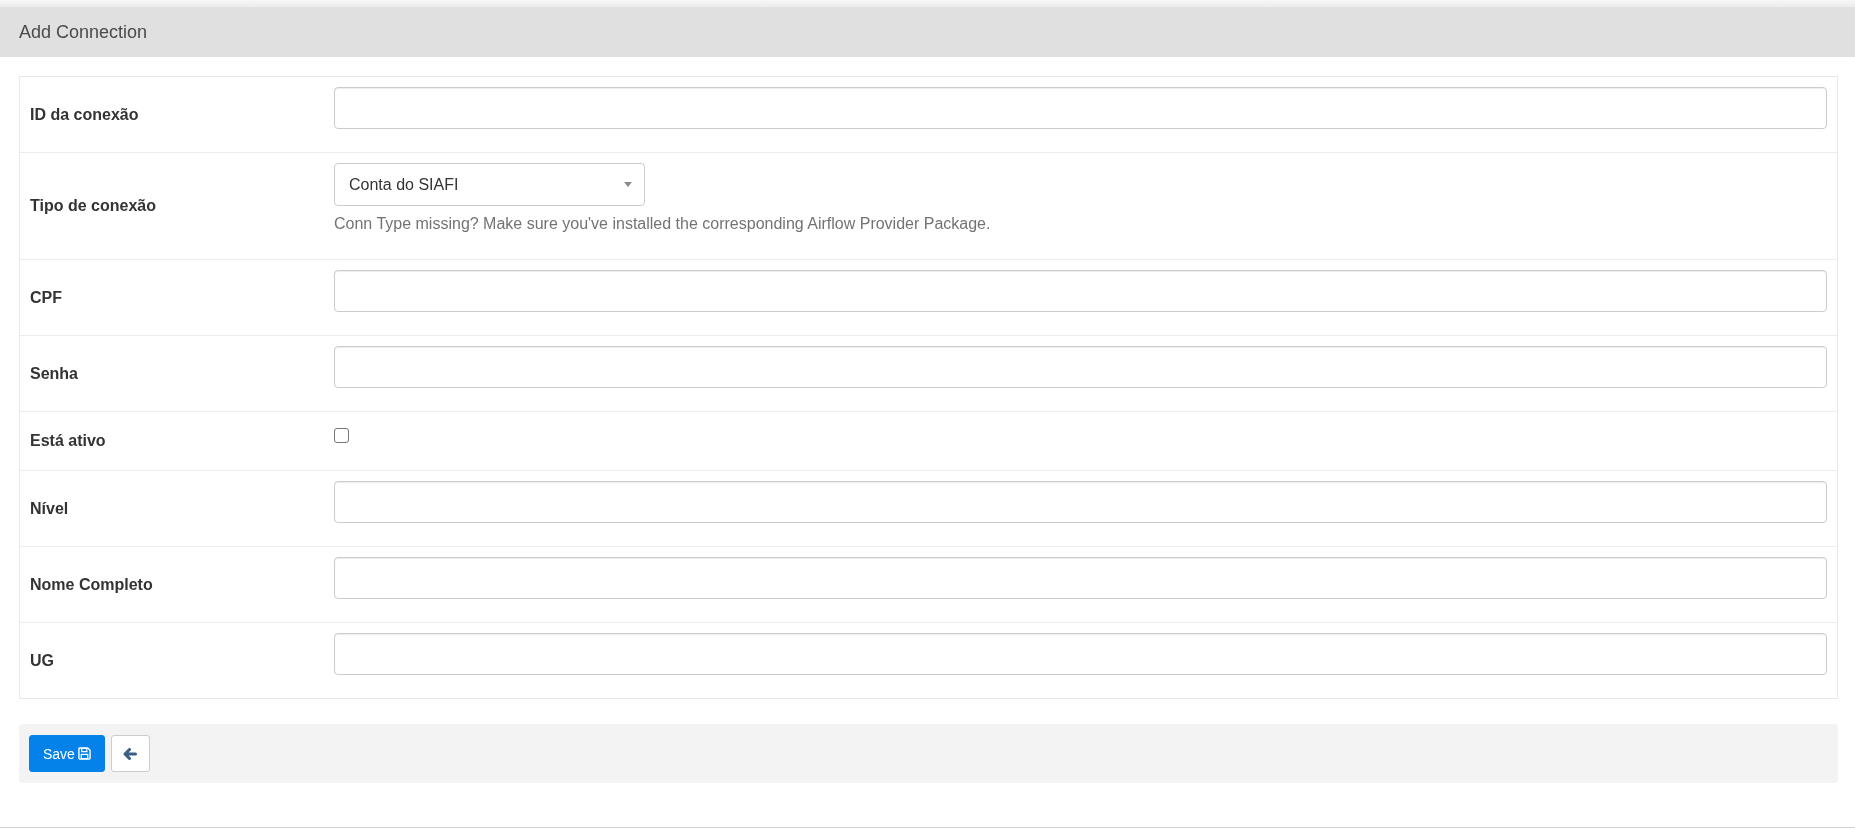  What do you see at coordinates (91, 584) in the screenshot?
I see `field-label: Nome Completo` at bounding box center [91, 584].